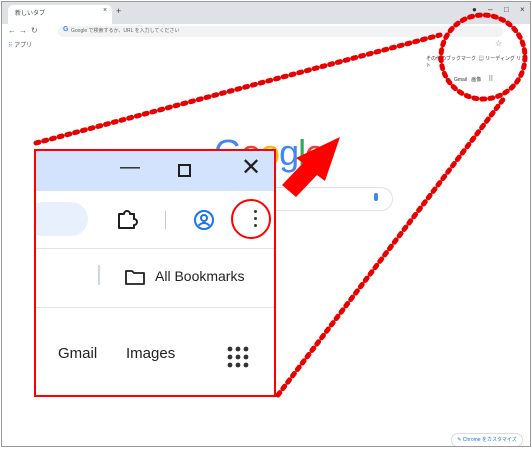  I want to click on close-icon: ✕, so click(251, 167).